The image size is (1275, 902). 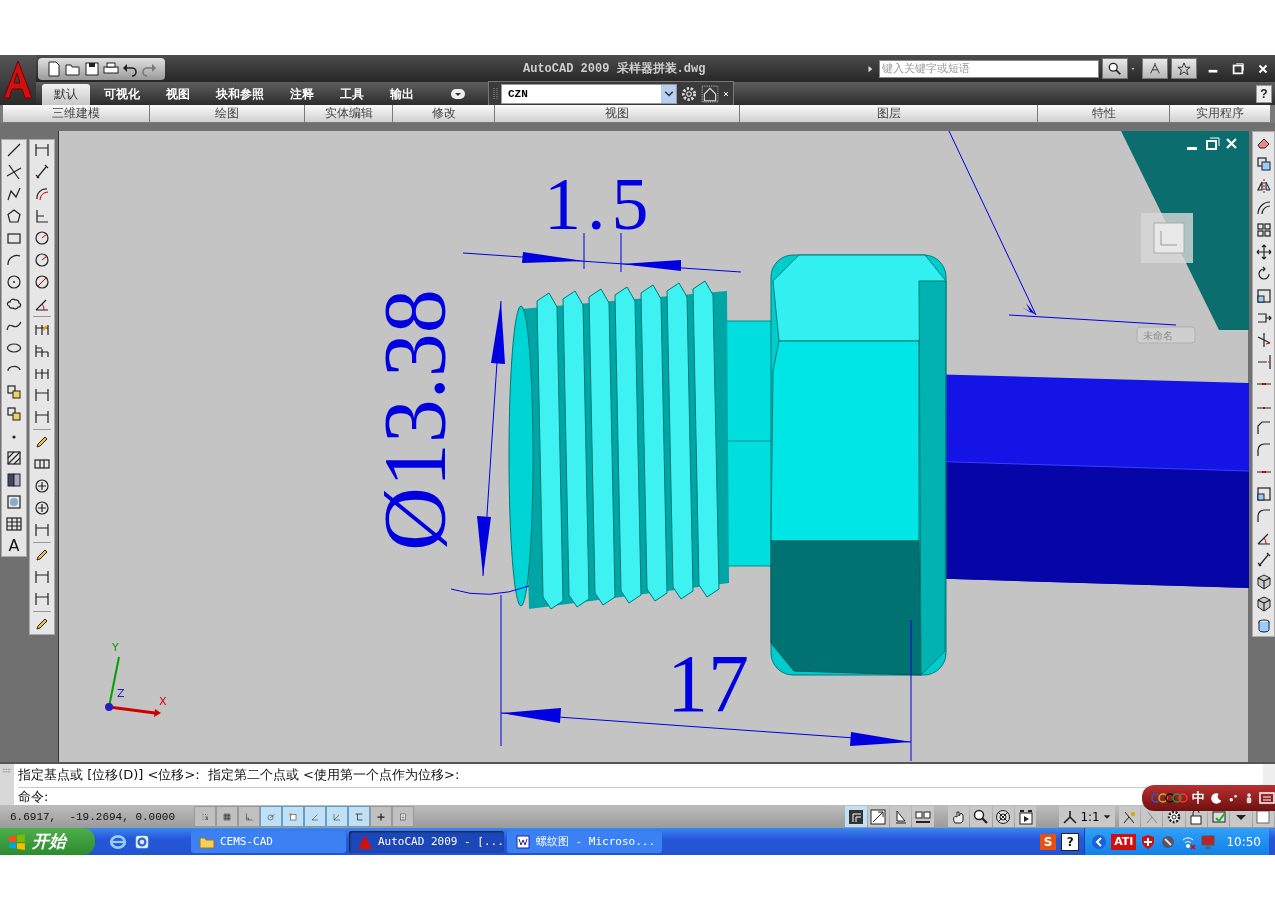 I want to click on autocad-logo-icon, so click(x=18, y=80).